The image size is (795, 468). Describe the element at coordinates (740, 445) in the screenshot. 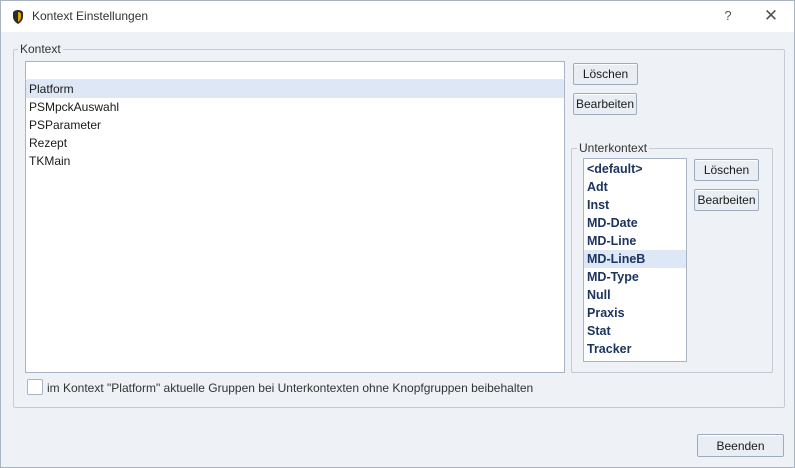

I see `finish-button: Beenden` at that location.